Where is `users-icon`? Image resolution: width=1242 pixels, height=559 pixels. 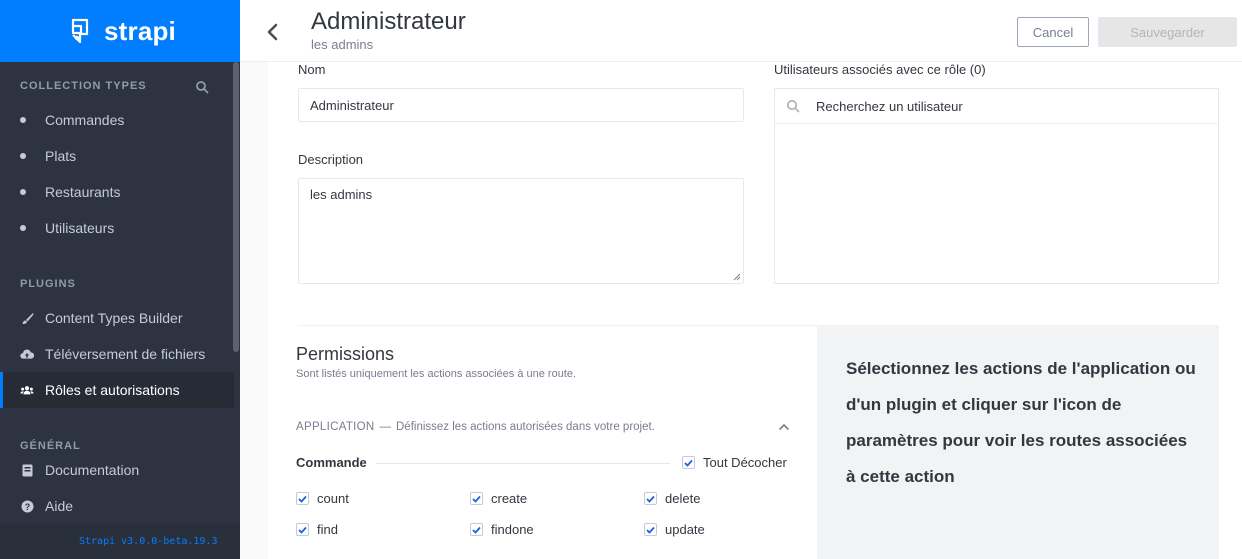
users-icon is located at coordinates (27, 390).